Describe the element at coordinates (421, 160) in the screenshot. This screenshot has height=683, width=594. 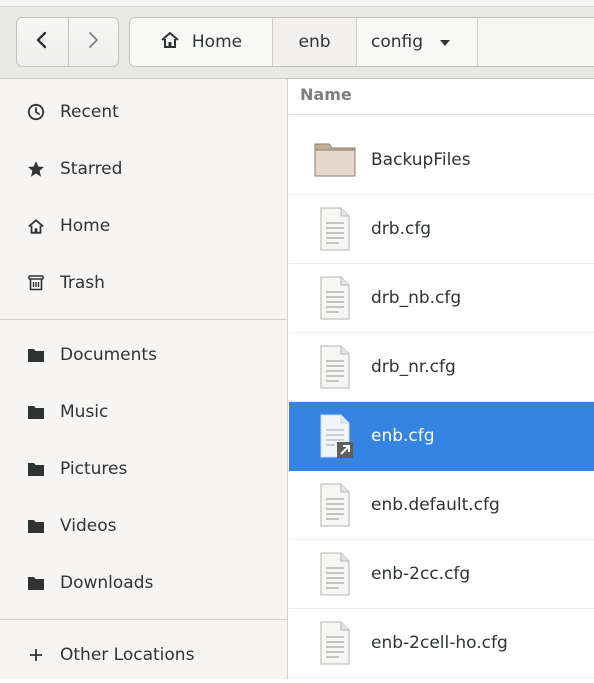
I see `file-name: BackupFiles` at that location.